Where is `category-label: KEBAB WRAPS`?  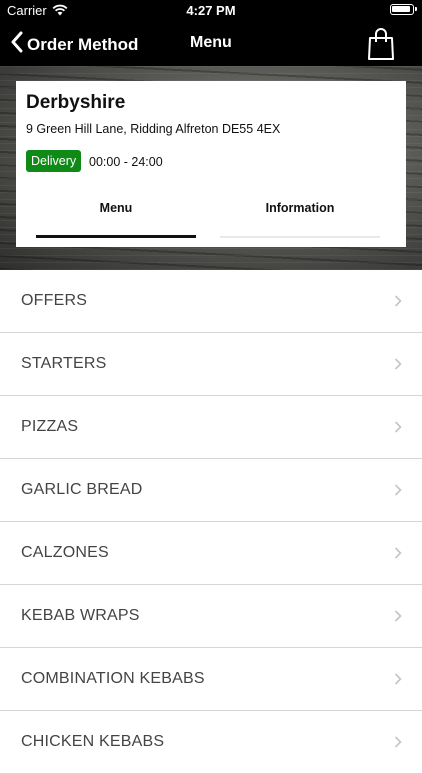
category-label: KEBAB WRAPS is located at coordinates (80, 615).